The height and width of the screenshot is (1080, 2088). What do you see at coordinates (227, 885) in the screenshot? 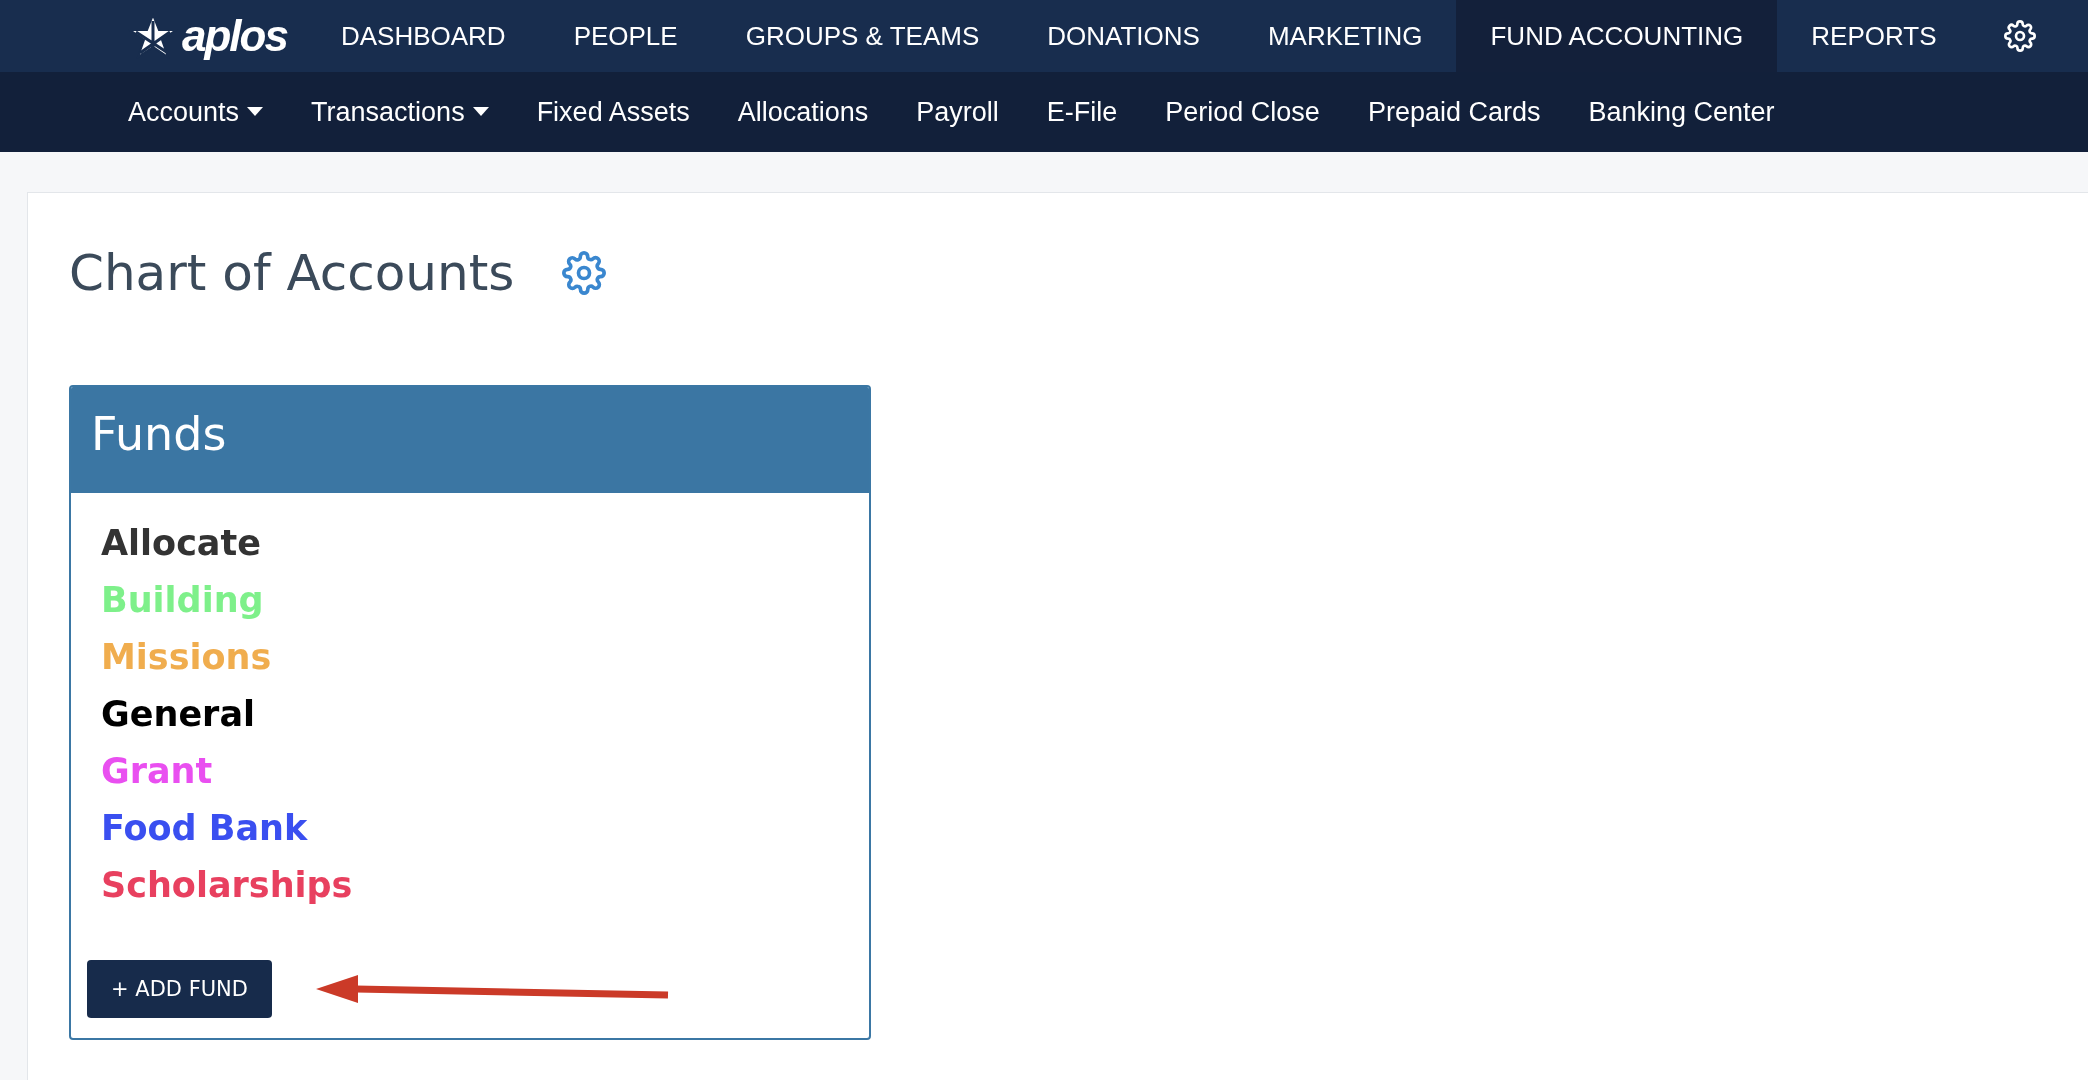
I see `fund-name: Scholarships` at bounding box center [227, 885].